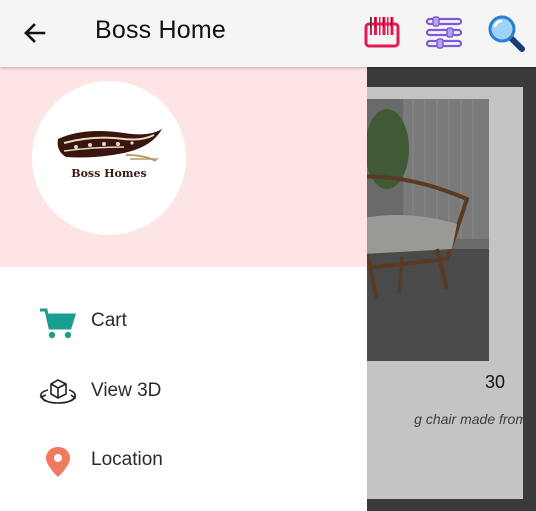 The width and height of the screenshot is (536, 511). I want to click on logo: Boss Homes, so click(109, 158).